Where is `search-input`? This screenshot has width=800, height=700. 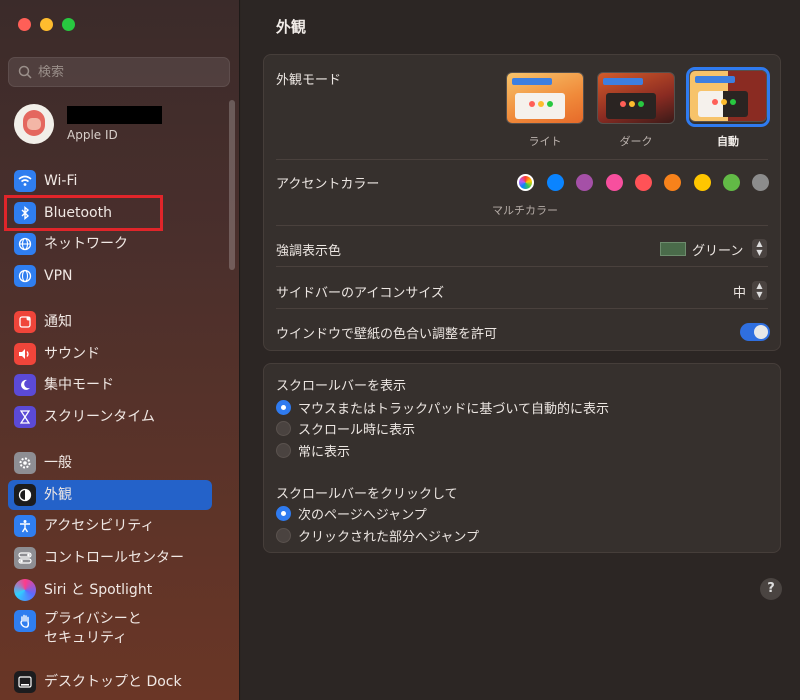
search-input is located at coordinates (128, 72).